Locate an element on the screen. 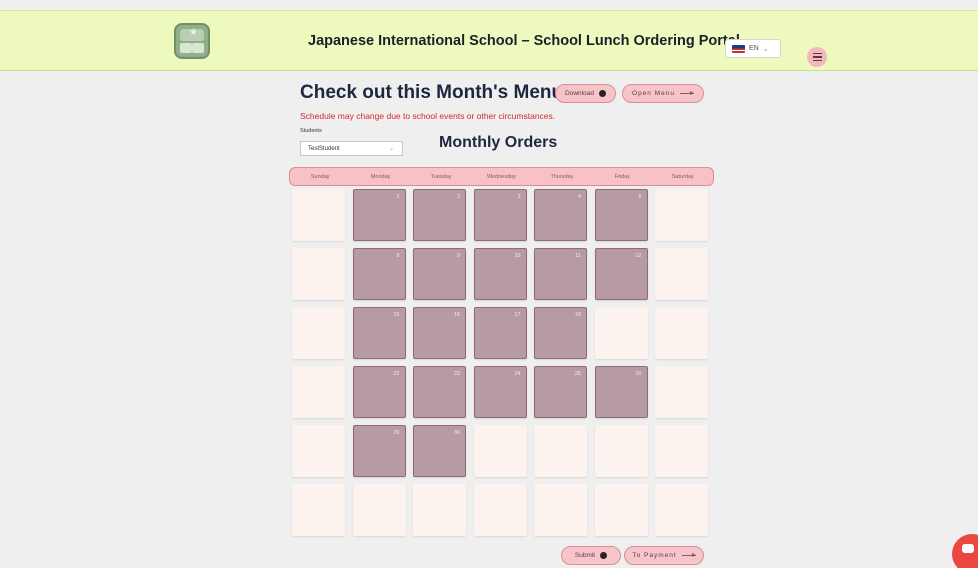 This screenshot has width=978, height=568. download-label: Download is located at coordinates (579, 93).